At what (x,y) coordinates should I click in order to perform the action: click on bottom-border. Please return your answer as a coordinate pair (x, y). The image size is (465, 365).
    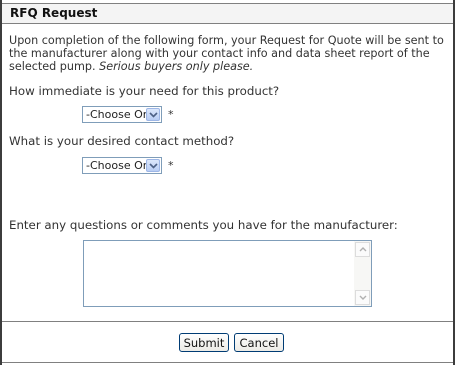
    Looking at the image, I should click on (227, 362).